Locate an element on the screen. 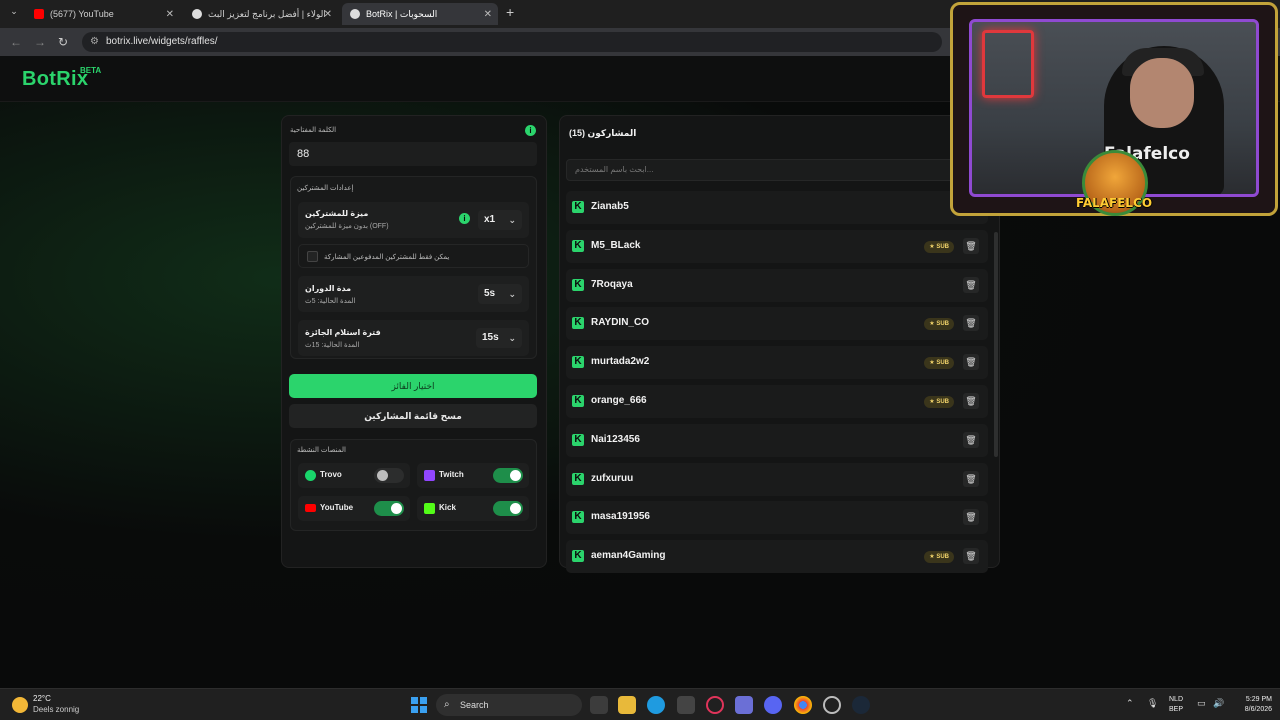 This screenshot has width=1280, height=720. url-text: botrix.live/widgets/raffles/ is located at coordinates (162, 41).